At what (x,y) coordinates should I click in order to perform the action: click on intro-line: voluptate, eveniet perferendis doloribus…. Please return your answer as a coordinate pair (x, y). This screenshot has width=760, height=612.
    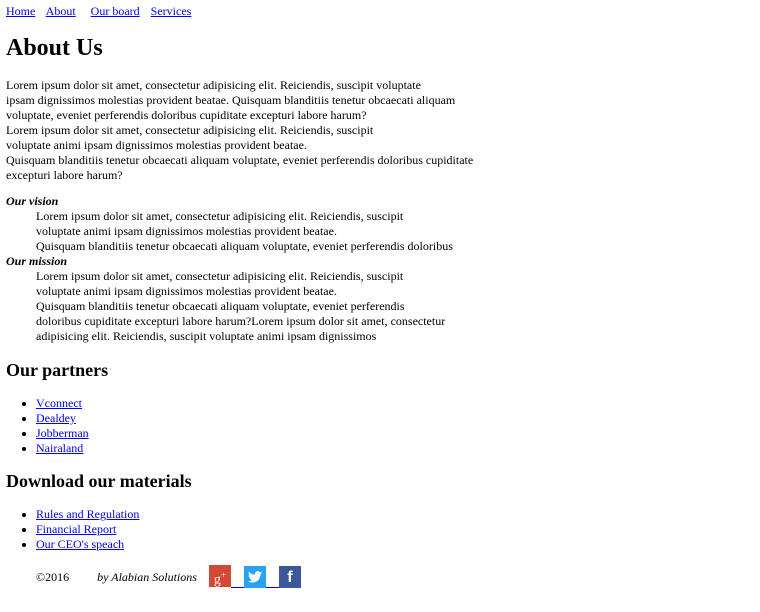
    Looking at the image, I should click on (186, 115).